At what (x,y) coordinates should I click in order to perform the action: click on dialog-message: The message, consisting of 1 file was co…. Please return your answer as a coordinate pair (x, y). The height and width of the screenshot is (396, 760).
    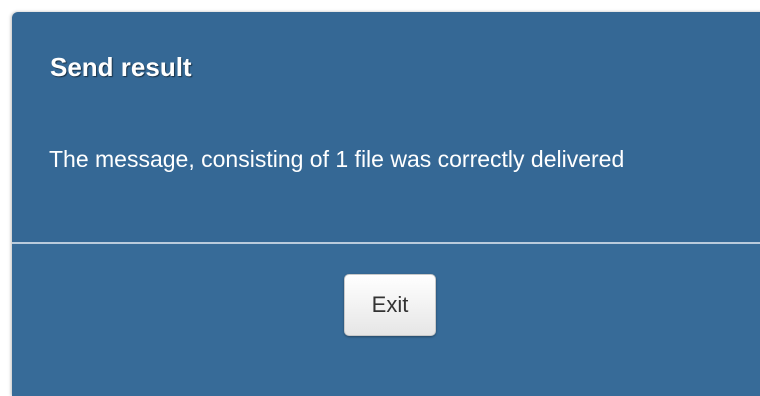
    Looking at the image, I should click on (337, 159).